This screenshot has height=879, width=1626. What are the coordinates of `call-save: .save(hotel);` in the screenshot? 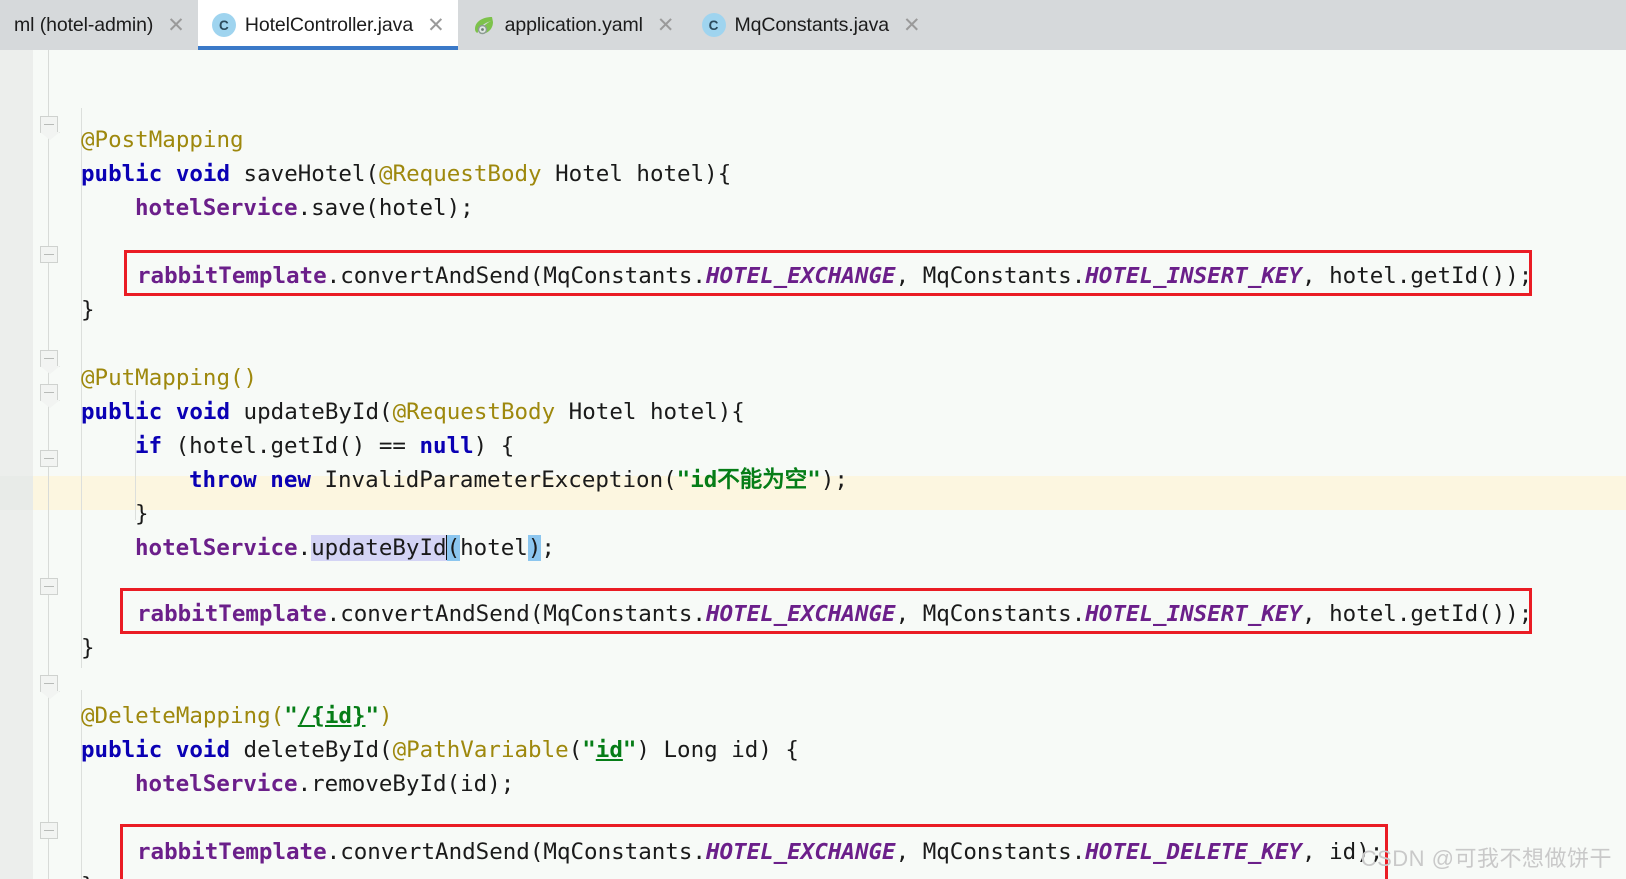 It's located at (385, 208).